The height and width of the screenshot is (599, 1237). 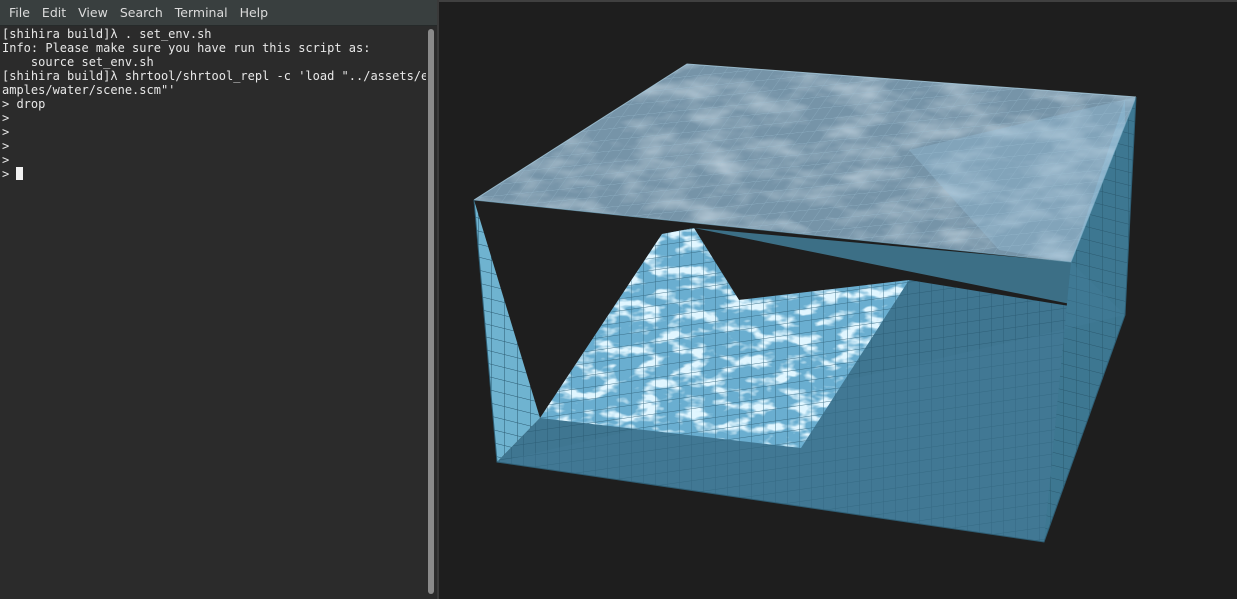 I want to click on menu-view: View, so click(x=93, y=13).